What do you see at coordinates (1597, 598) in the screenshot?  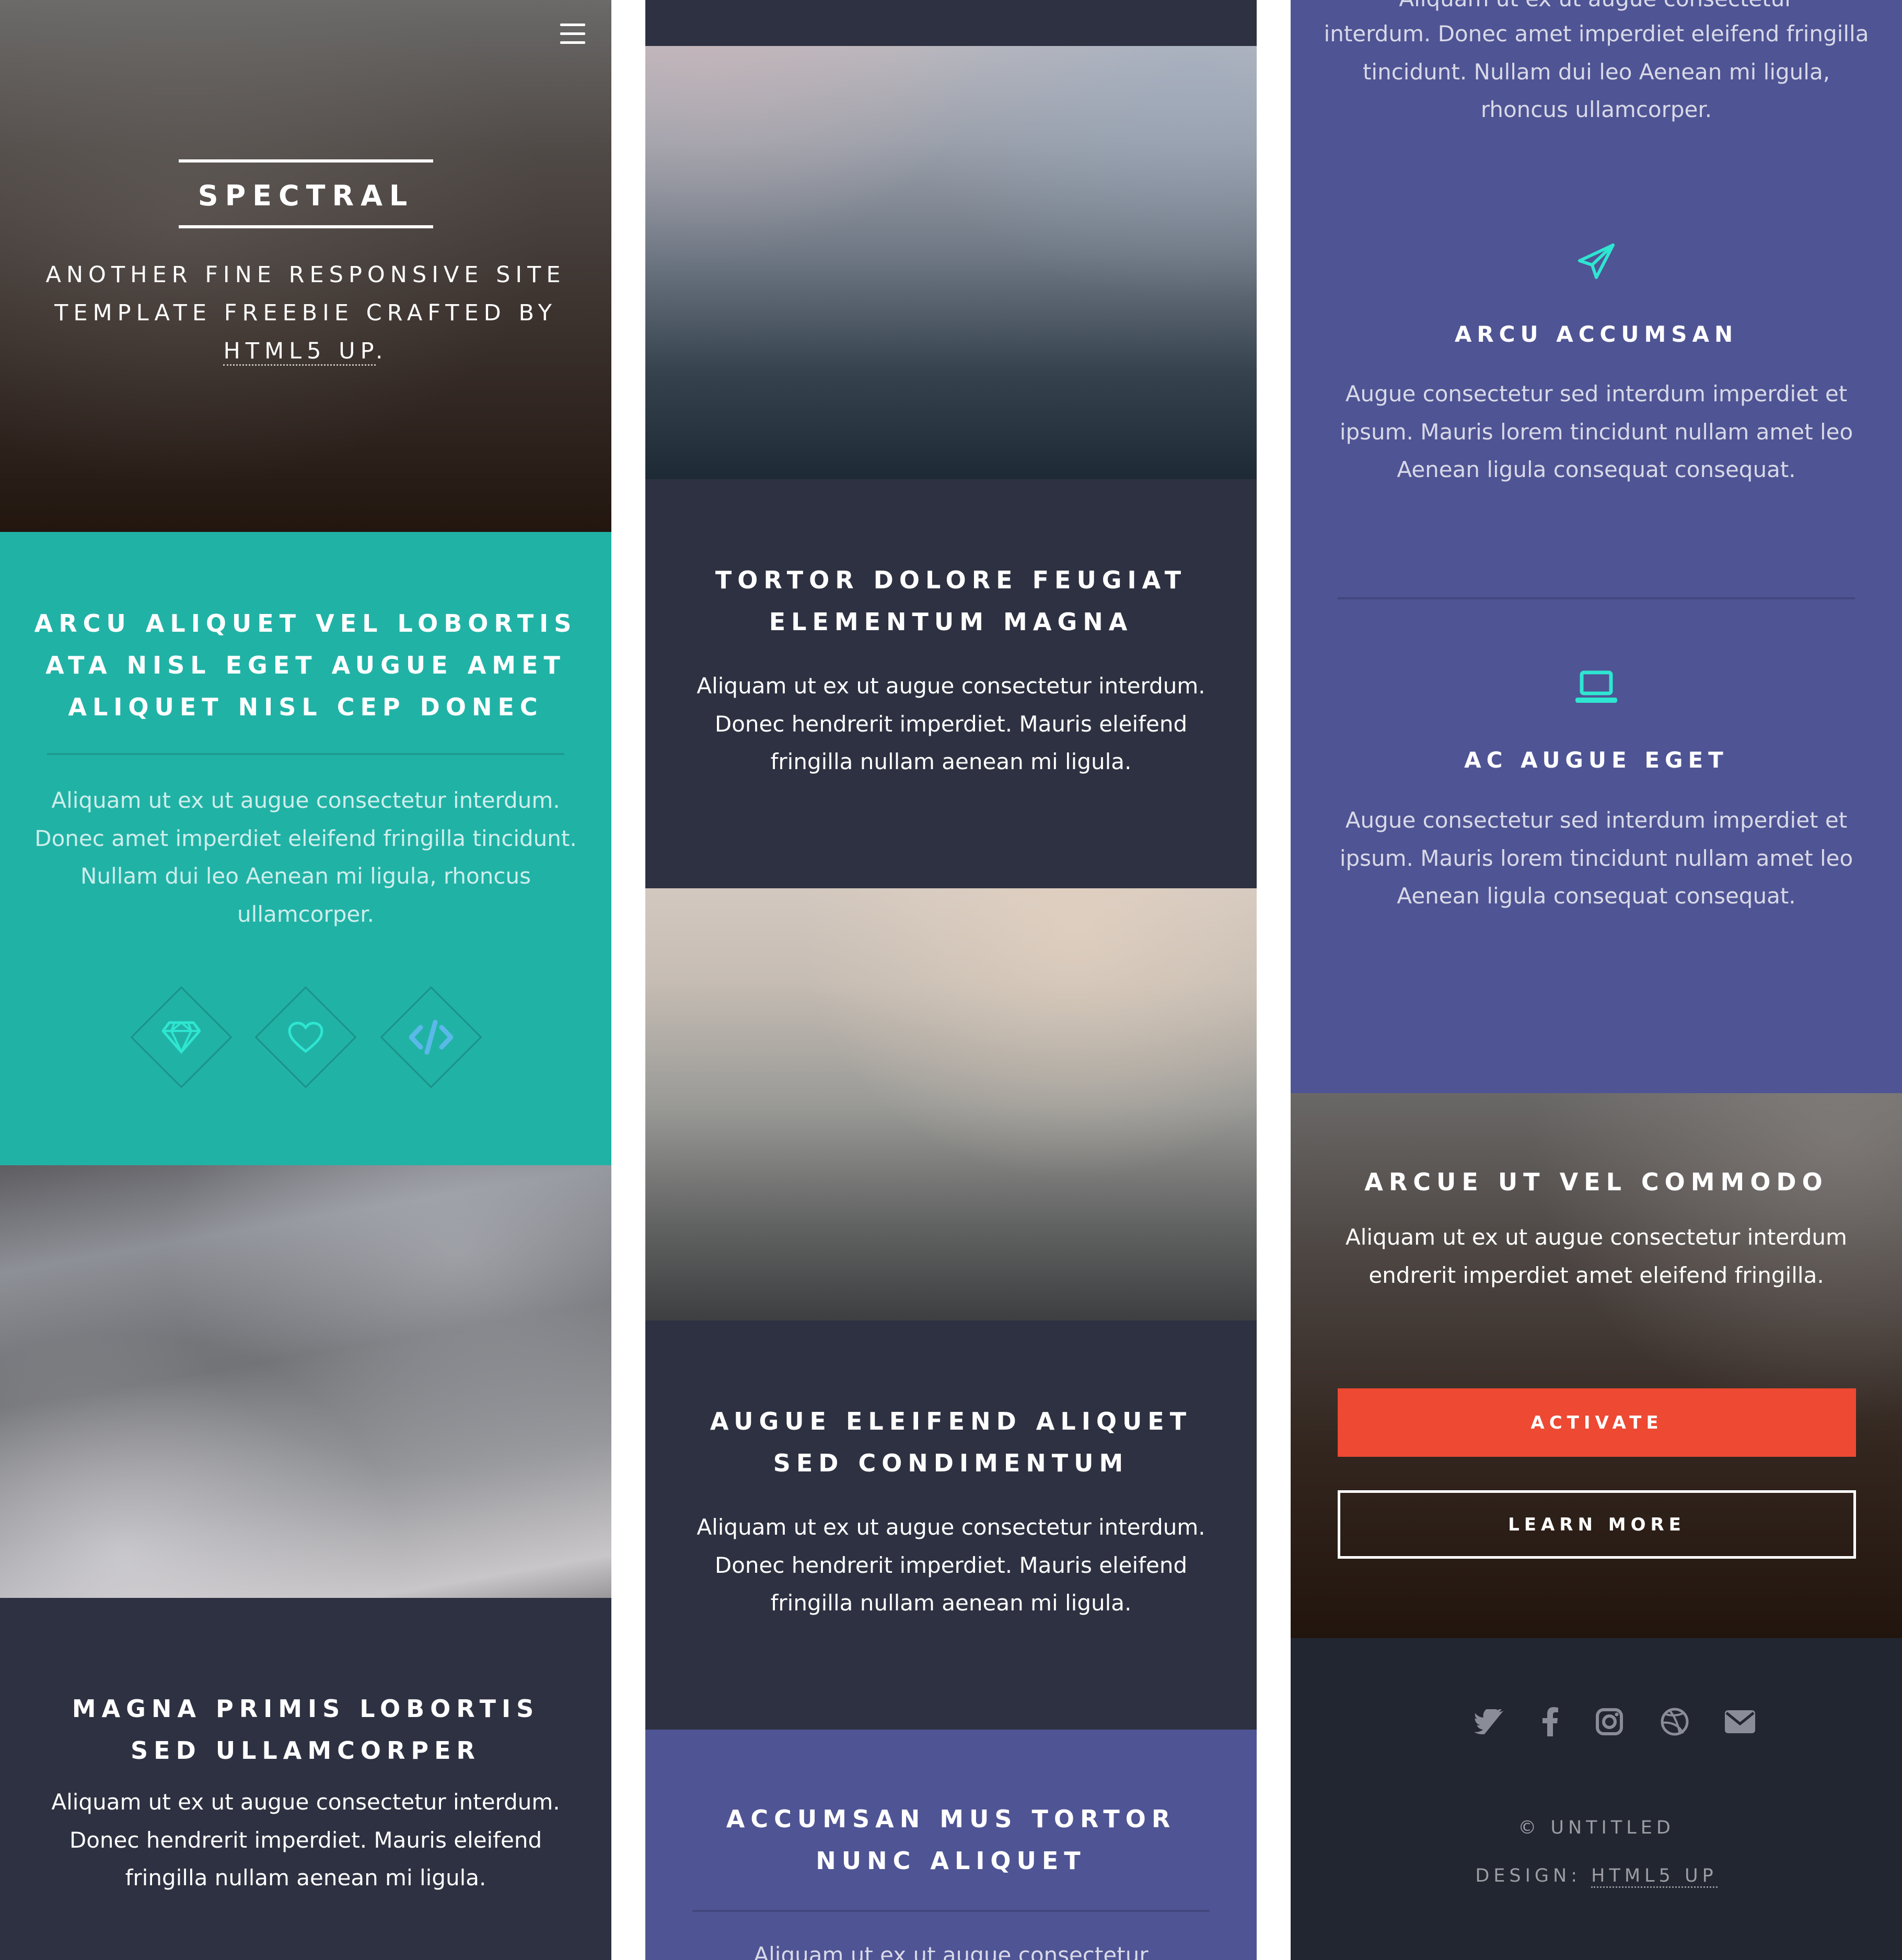 I see `features-item-divider` at bounding box center [1597, 598].